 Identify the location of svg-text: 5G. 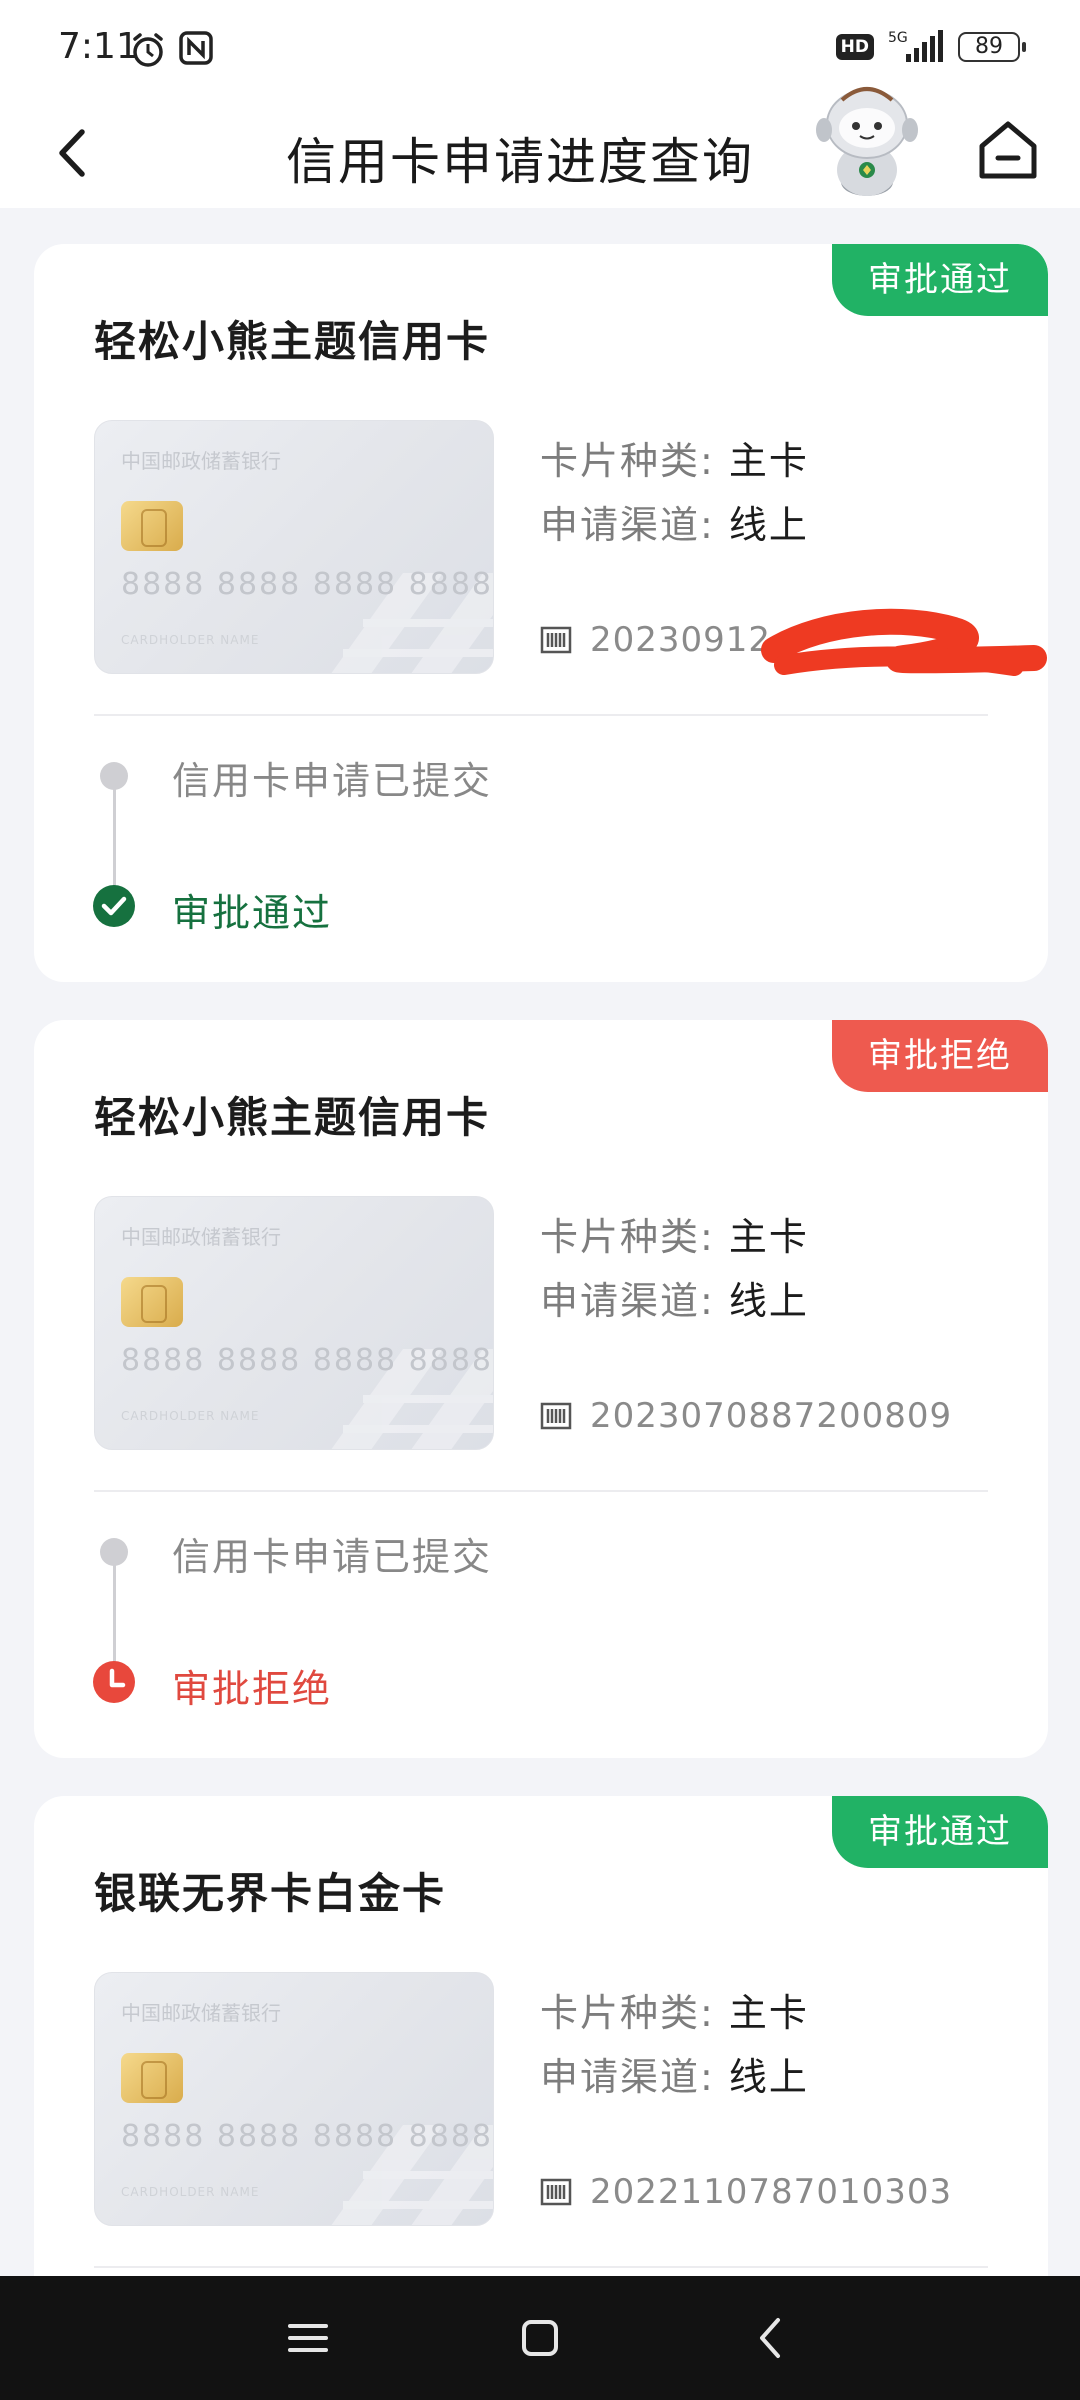
(898, 38).